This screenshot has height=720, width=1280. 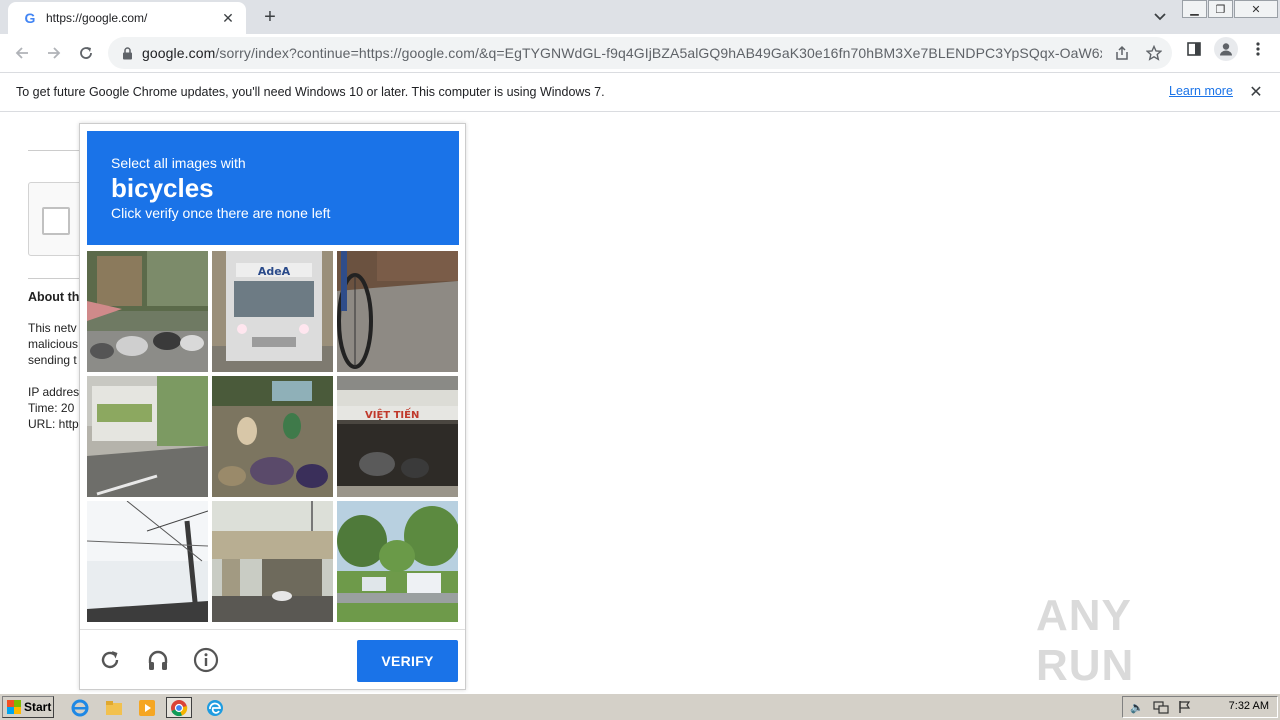 I want to click on verify-button: VERIFY, so click(x=407, y=661).